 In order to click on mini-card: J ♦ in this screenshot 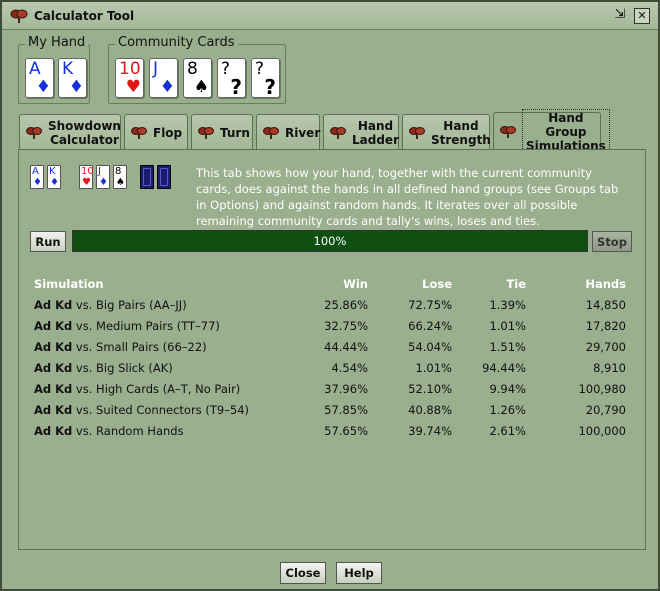, I will do `click(103, 177)`.